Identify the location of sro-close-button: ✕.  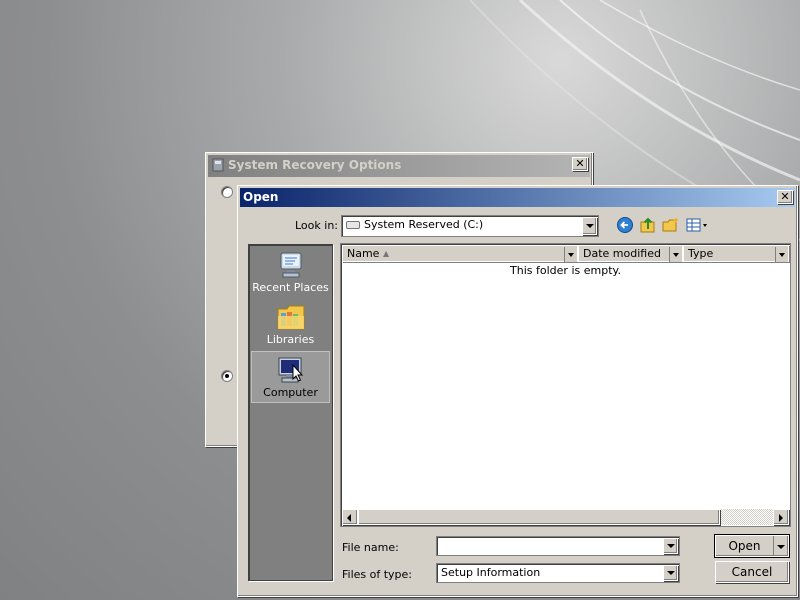
(580, 164).